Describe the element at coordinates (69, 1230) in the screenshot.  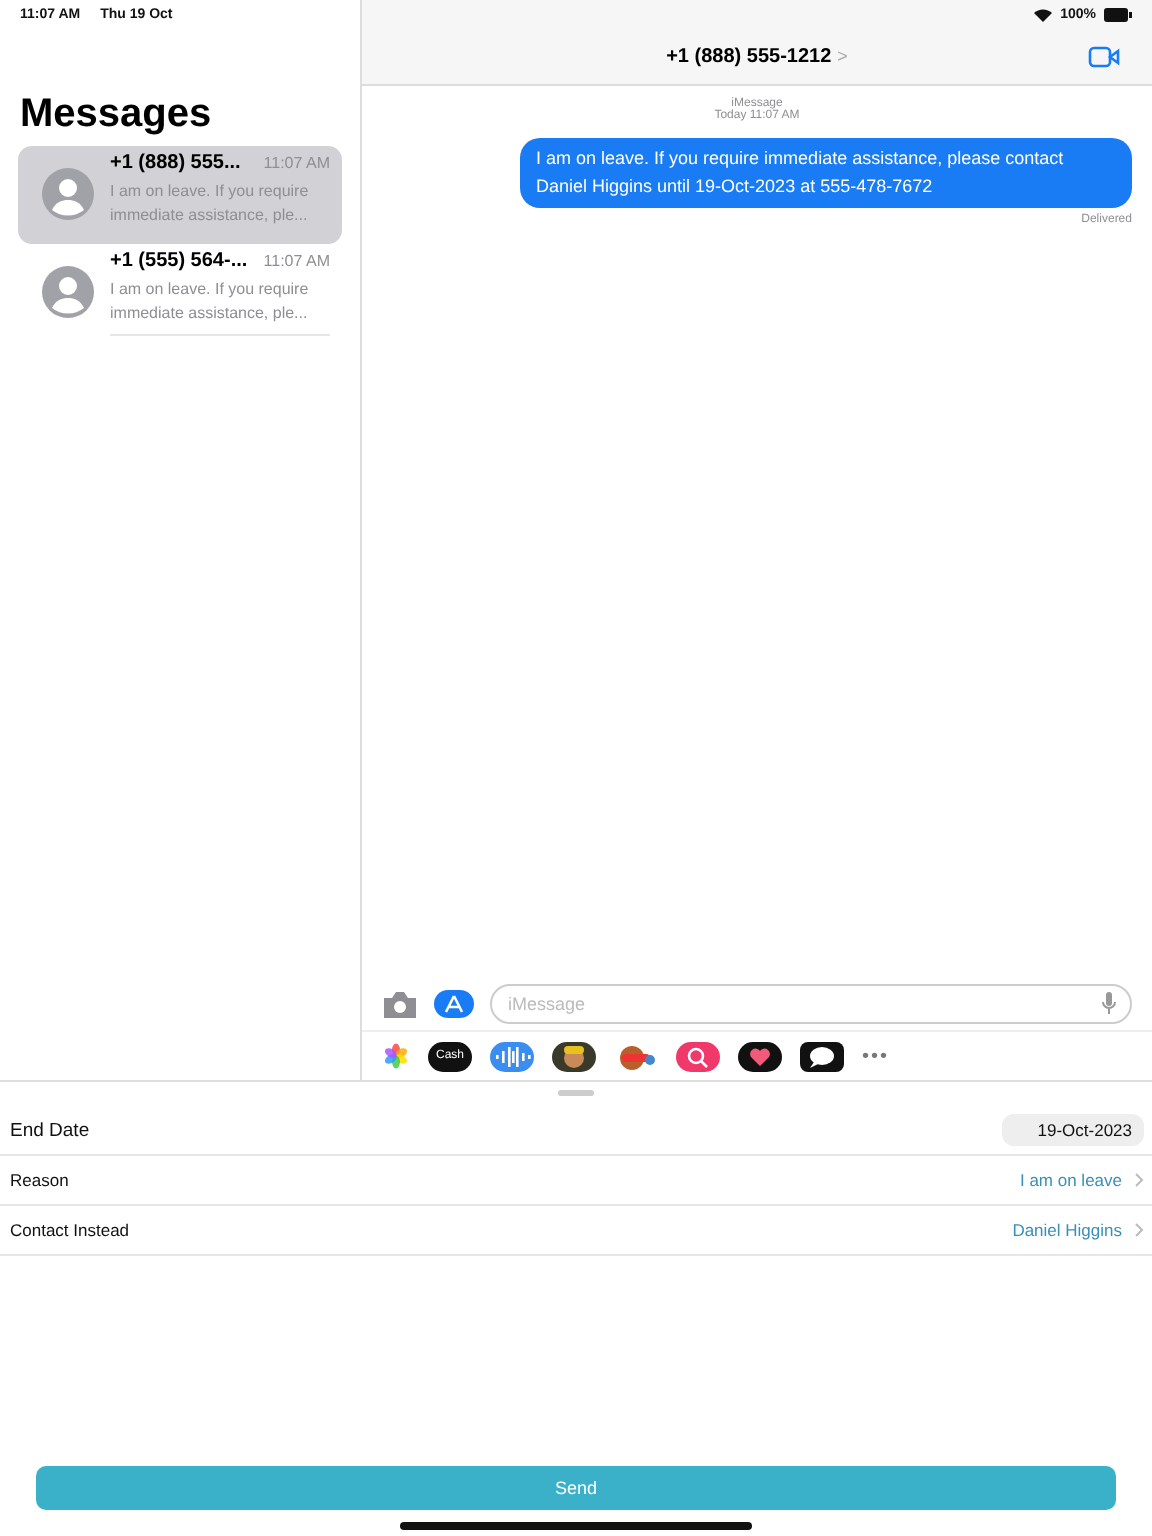
I see `row-label: Contact Instead` at that location.